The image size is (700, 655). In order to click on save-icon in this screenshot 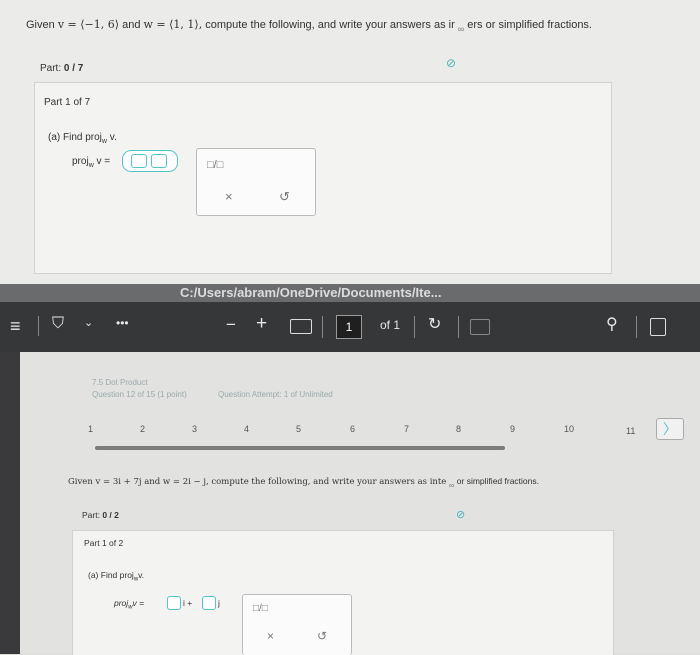, I will do `click(658, 327)`.